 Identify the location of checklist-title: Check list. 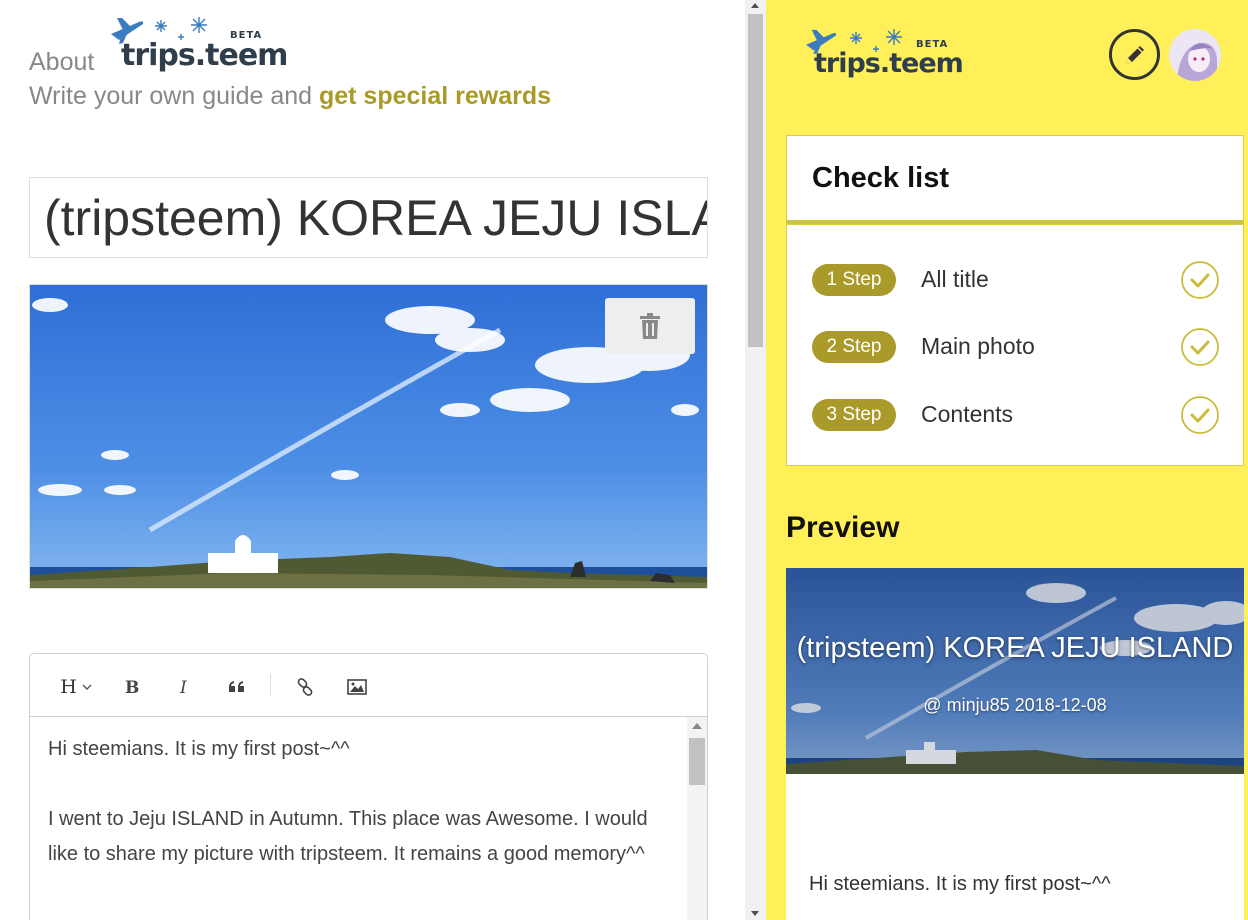
(880, 178).